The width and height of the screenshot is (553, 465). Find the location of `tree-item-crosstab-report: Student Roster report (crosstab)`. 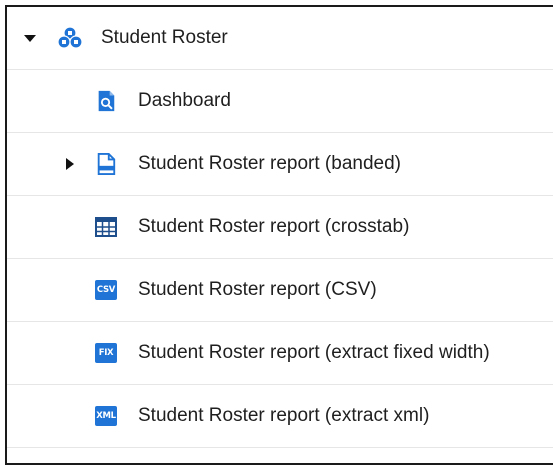

tree-item-crosstab-report: Student Roster report (crosstab) is located at coordinates (280, 227).